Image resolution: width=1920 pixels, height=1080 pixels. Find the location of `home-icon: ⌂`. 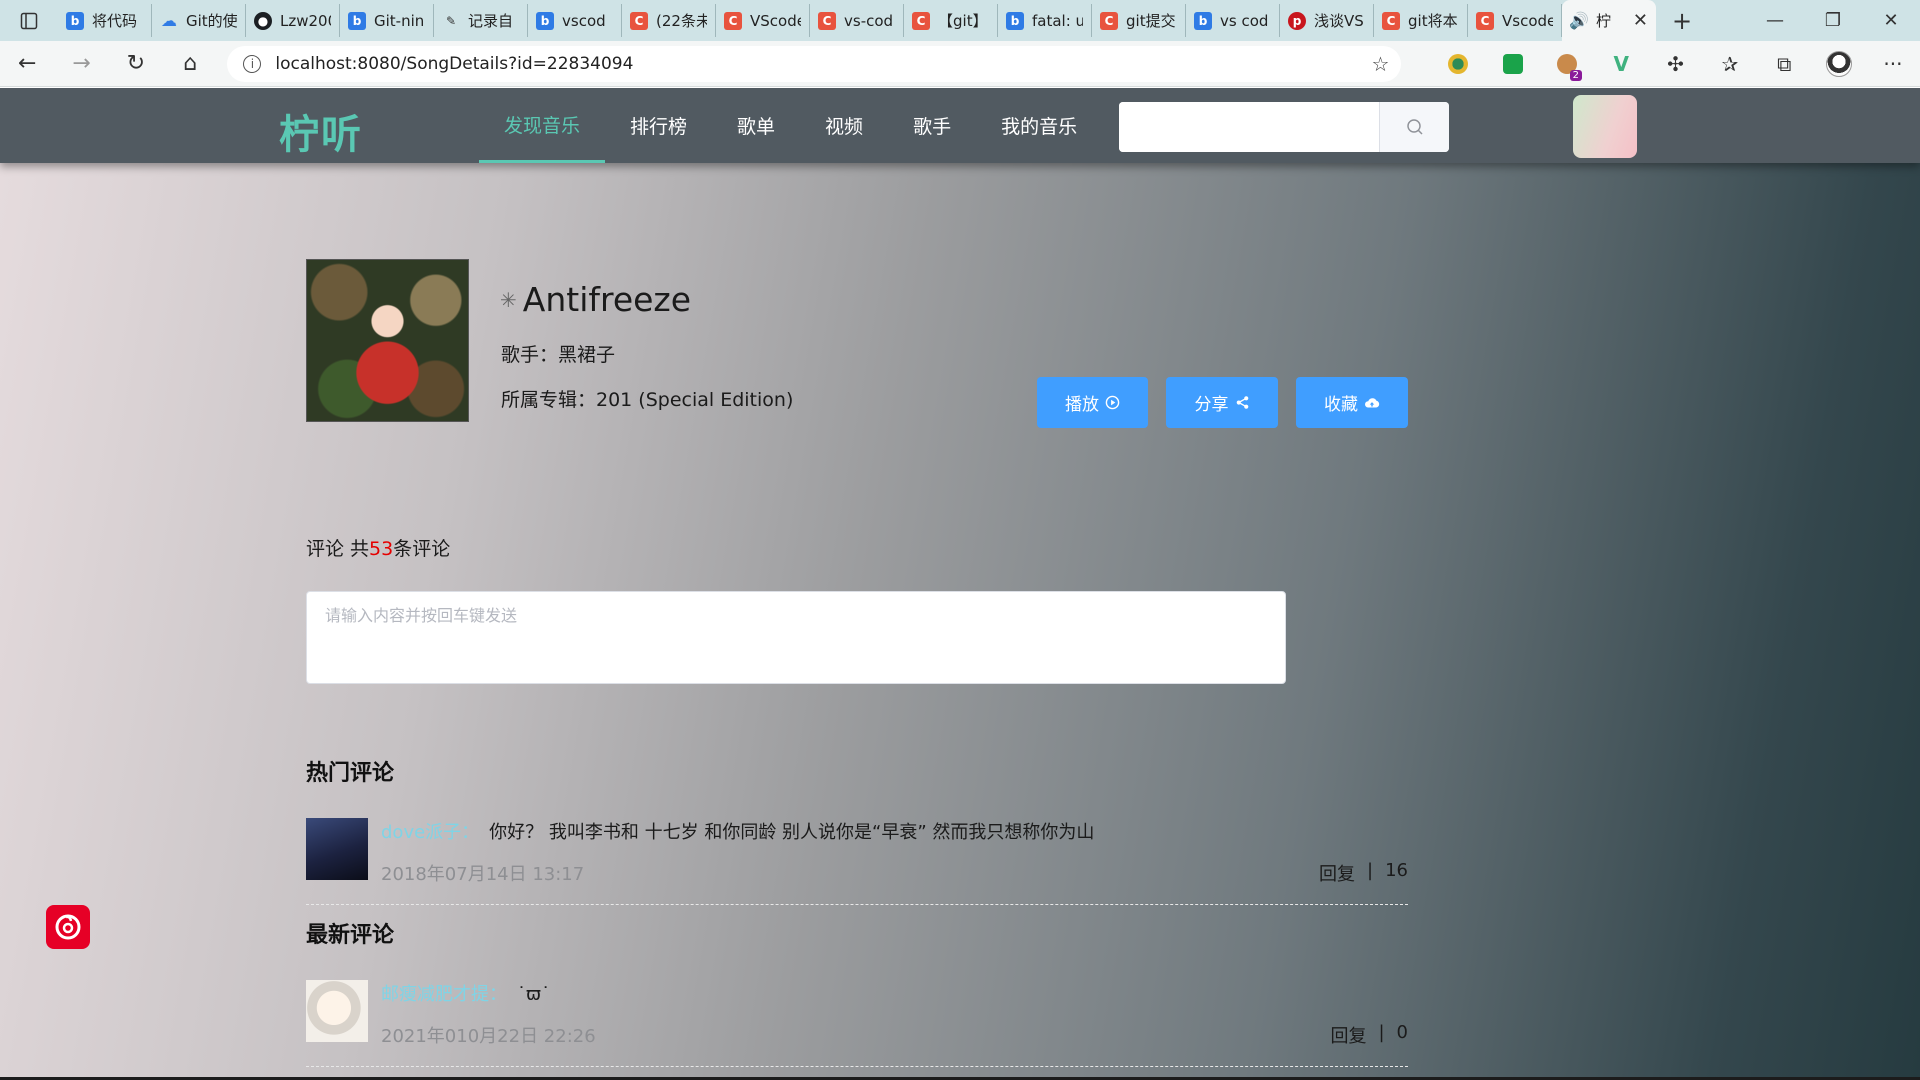

home-icon: ⌂ is located at coordinates (190, 64).